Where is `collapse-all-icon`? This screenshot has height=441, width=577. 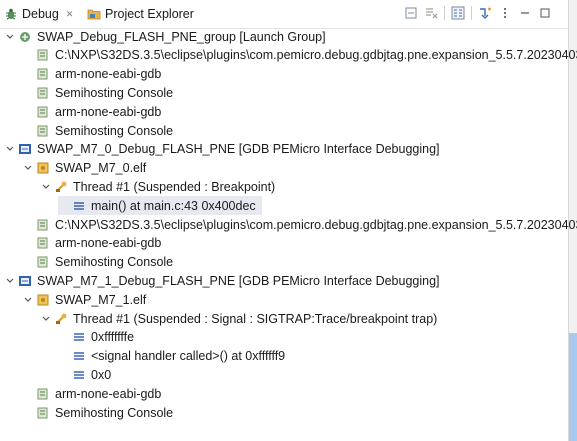
collapse-all-icon is located at coordinates (411, 13).